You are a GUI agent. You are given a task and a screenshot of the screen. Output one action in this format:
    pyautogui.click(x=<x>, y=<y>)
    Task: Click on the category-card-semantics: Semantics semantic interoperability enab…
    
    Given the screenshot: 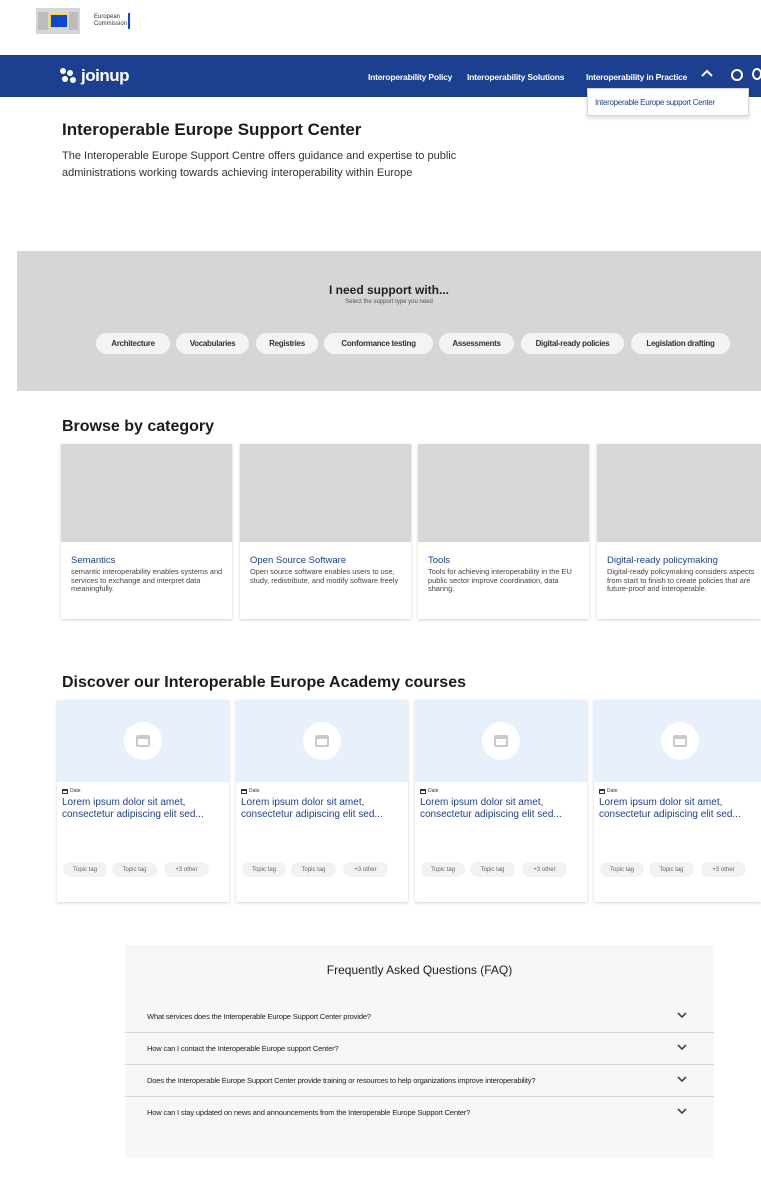 What is the action you would take?
    pyautogui.click(x=146, y=531)
    